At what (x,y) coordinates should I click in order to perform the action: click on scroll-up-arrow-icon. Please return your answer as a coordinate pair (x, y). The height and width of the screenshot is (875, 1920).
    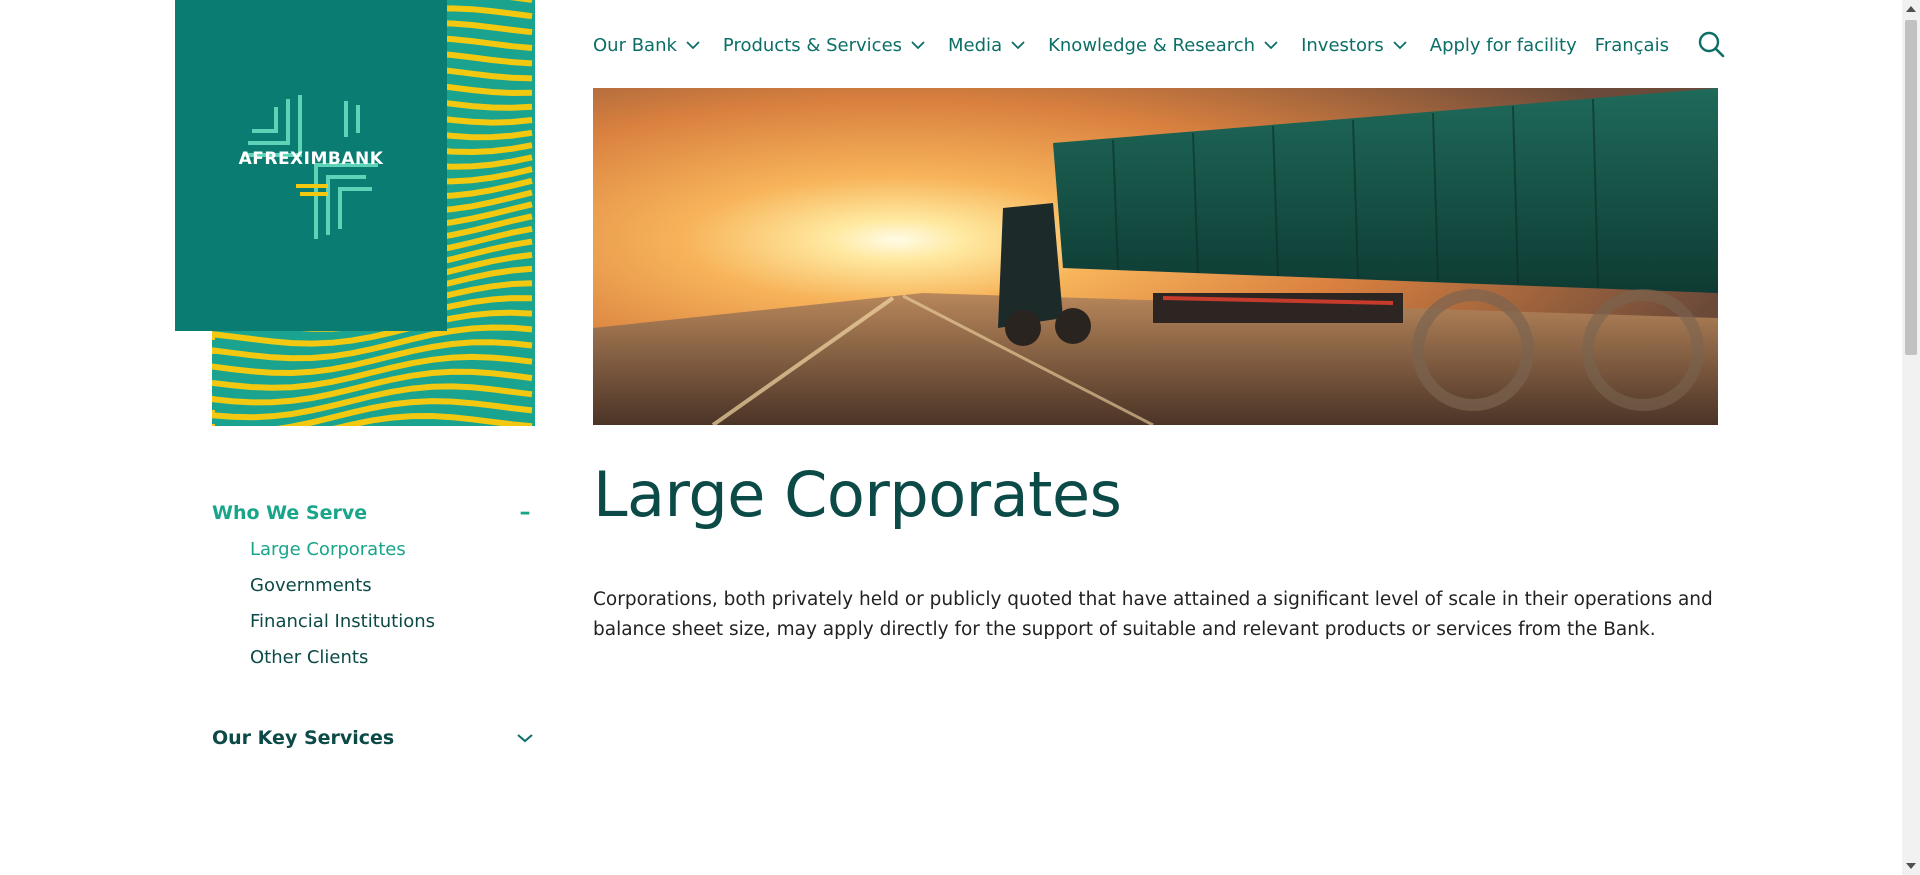
    Looking at the image, I should click on (1911, 9).